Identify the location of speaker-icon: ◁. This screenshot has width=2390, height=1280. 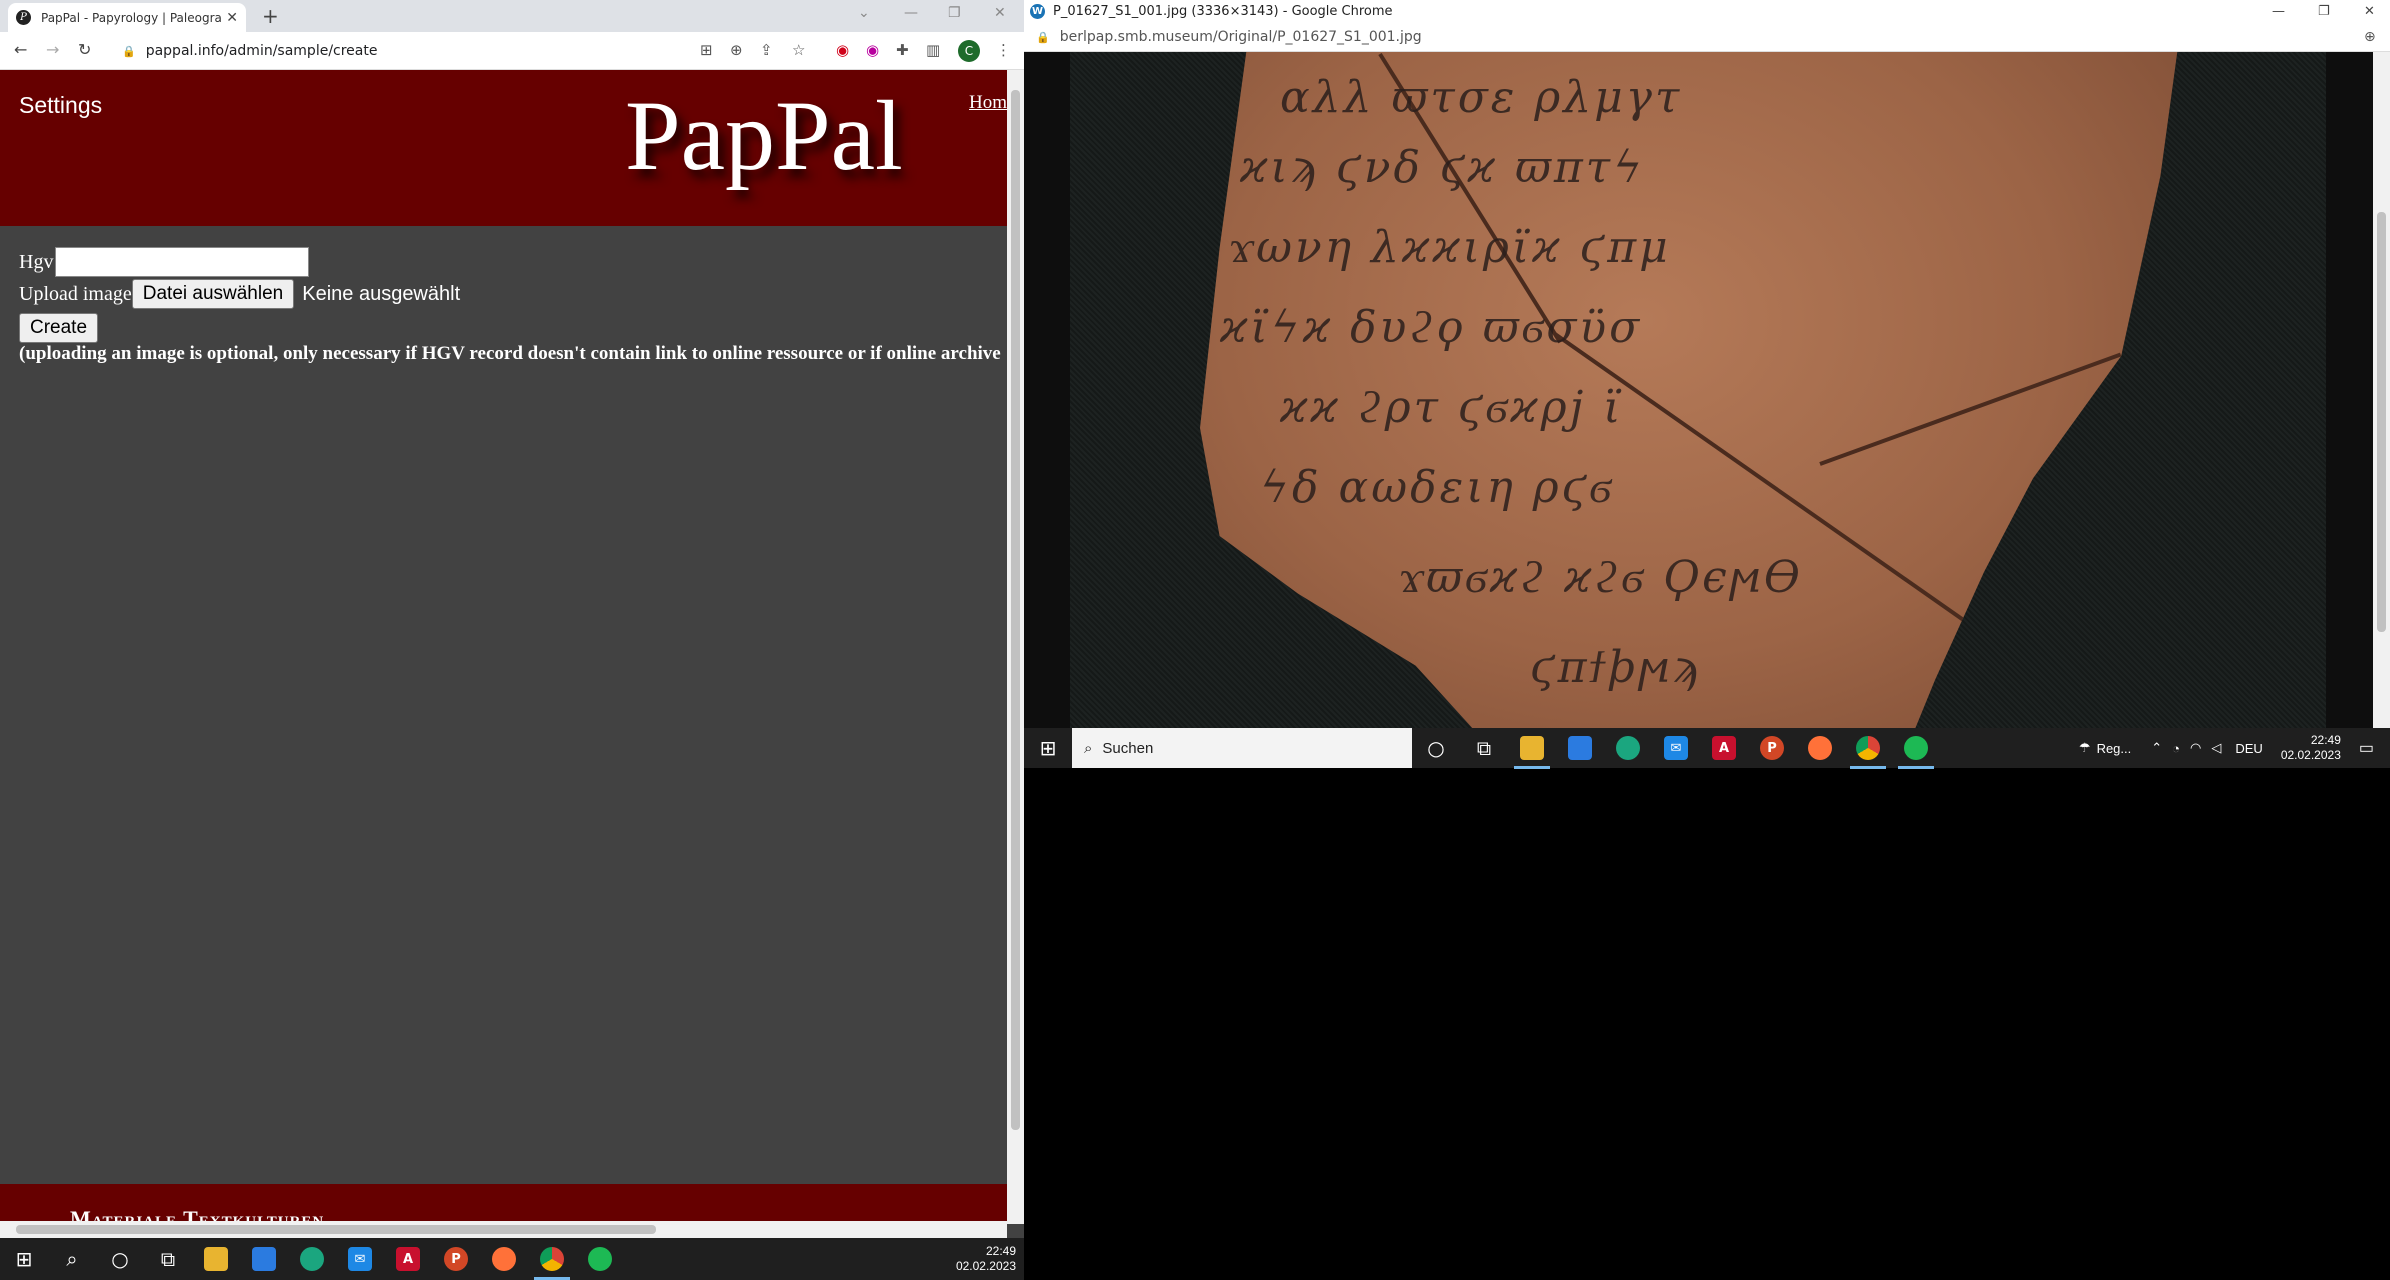
(2216, 748).